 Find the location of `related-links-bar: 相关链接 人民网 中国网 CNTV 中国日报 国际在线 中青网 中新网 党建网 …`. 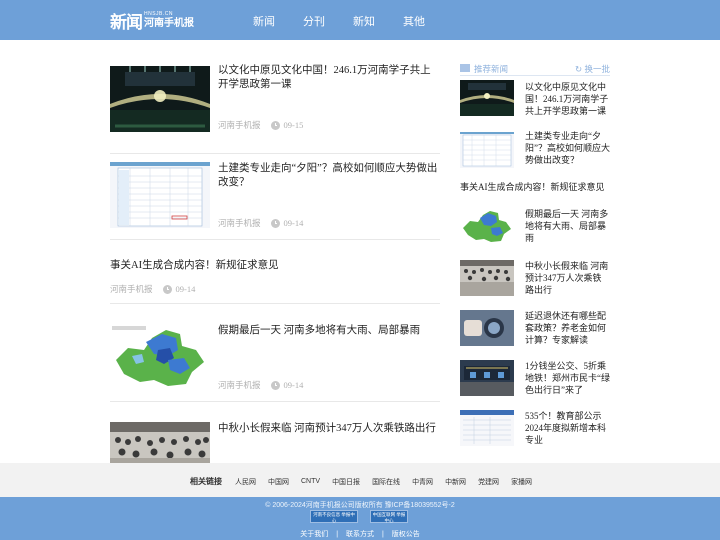

related-links-bar: 相关链接 人民网 中国网 CNTV 中国日报 国际在线 中青网 中新网 党建网 … is located at coordinates (360, 480).